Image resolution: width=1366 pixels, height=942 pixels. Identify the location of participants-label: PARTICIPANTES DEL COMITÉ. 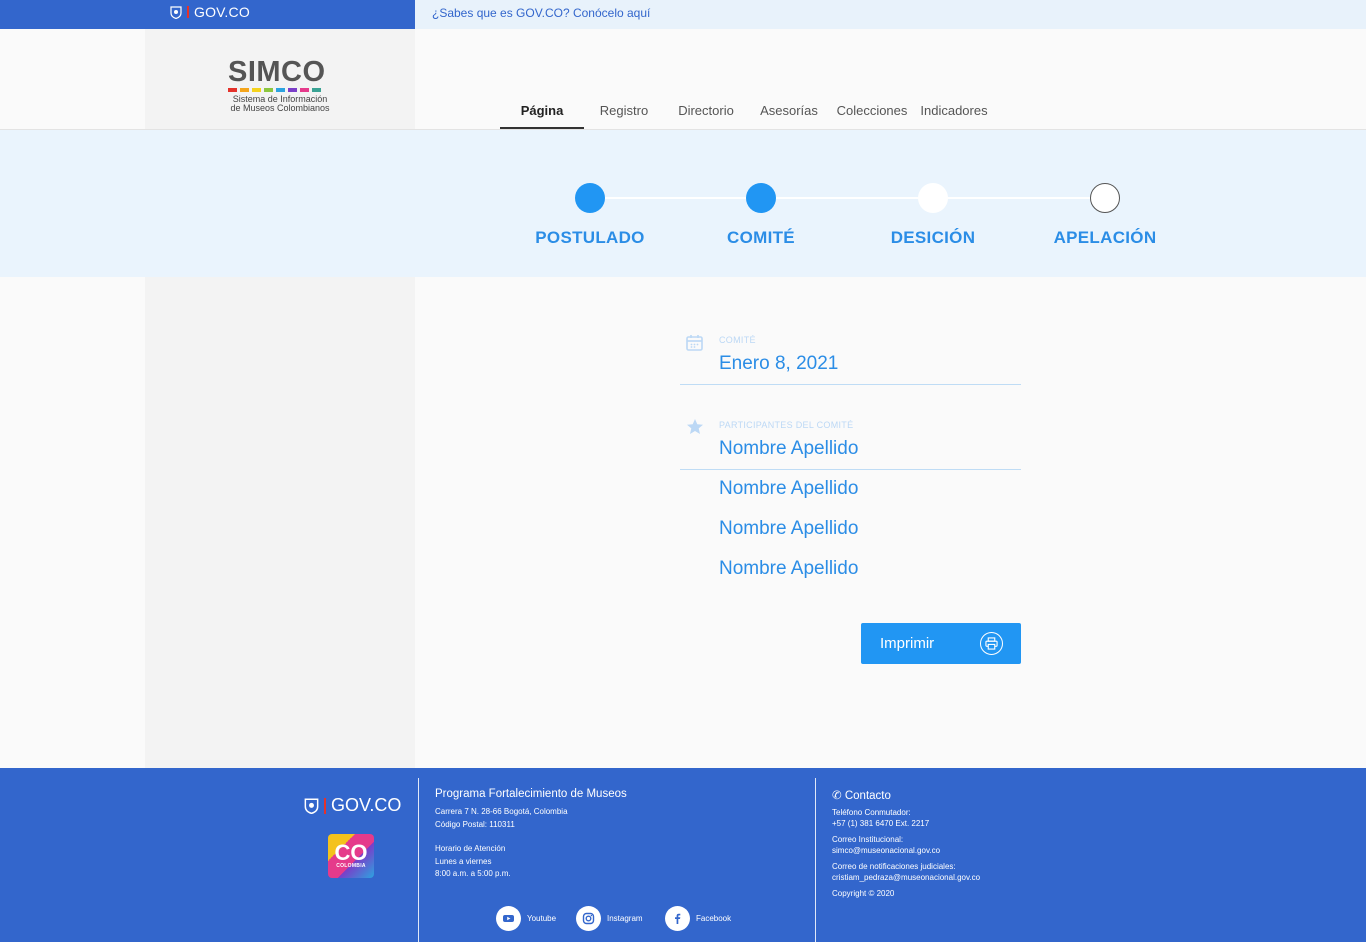
(786, 425).